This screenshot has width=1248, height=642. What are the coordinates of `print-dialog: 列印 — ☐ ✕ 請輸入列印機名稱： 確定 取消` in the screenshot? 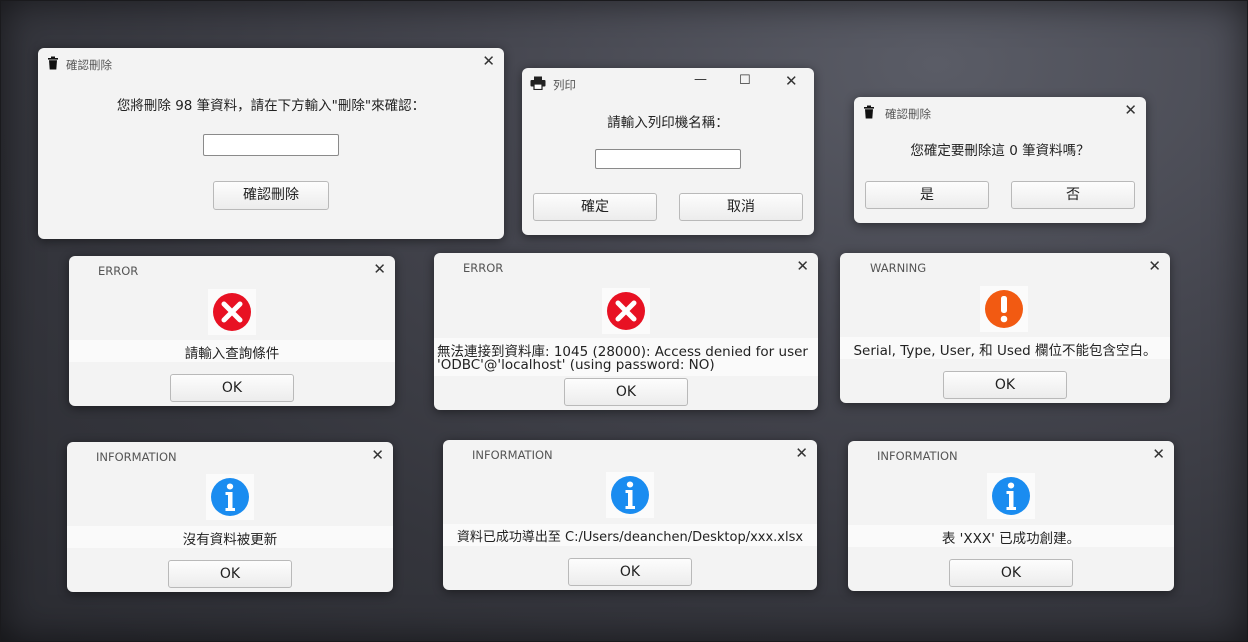 It's located at (668, 151).